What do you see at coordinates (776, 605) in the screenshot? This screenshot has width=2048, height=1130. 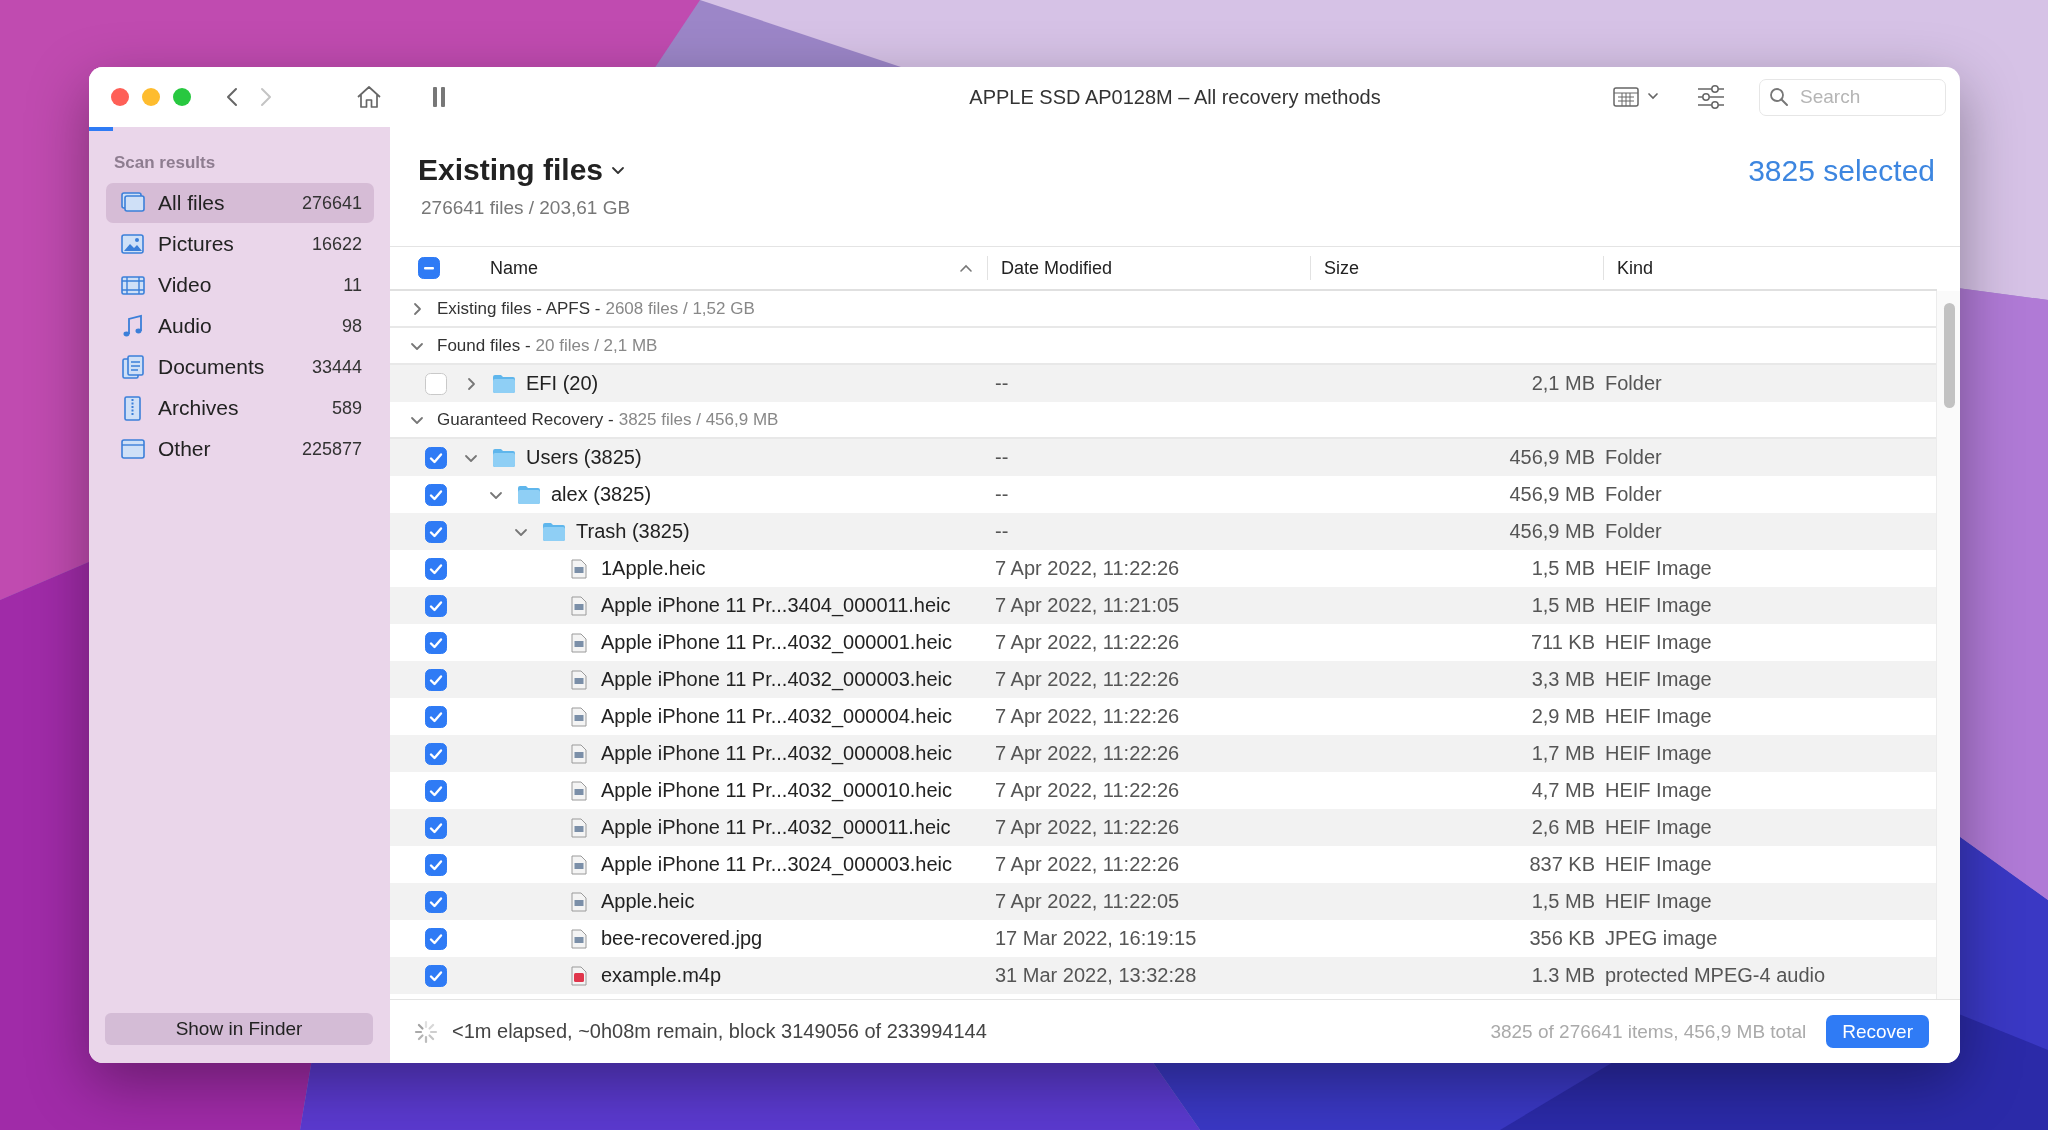 I see `file-name: Apple iPhone 11 Pr...3404_000011.heic` at bounding box center [776, 605].